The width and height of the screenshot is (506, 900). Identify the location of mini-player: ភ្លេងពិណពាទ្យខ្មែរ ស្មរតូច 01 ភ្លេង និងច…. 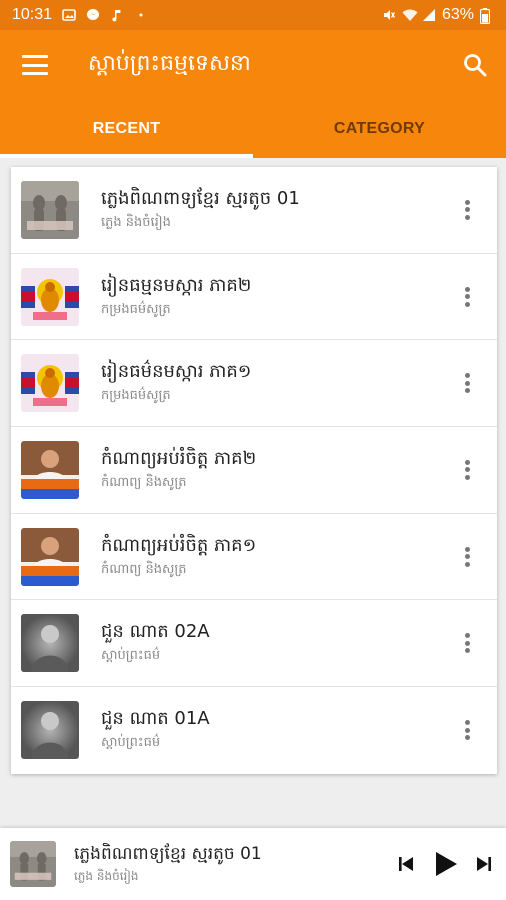
(253, 864).